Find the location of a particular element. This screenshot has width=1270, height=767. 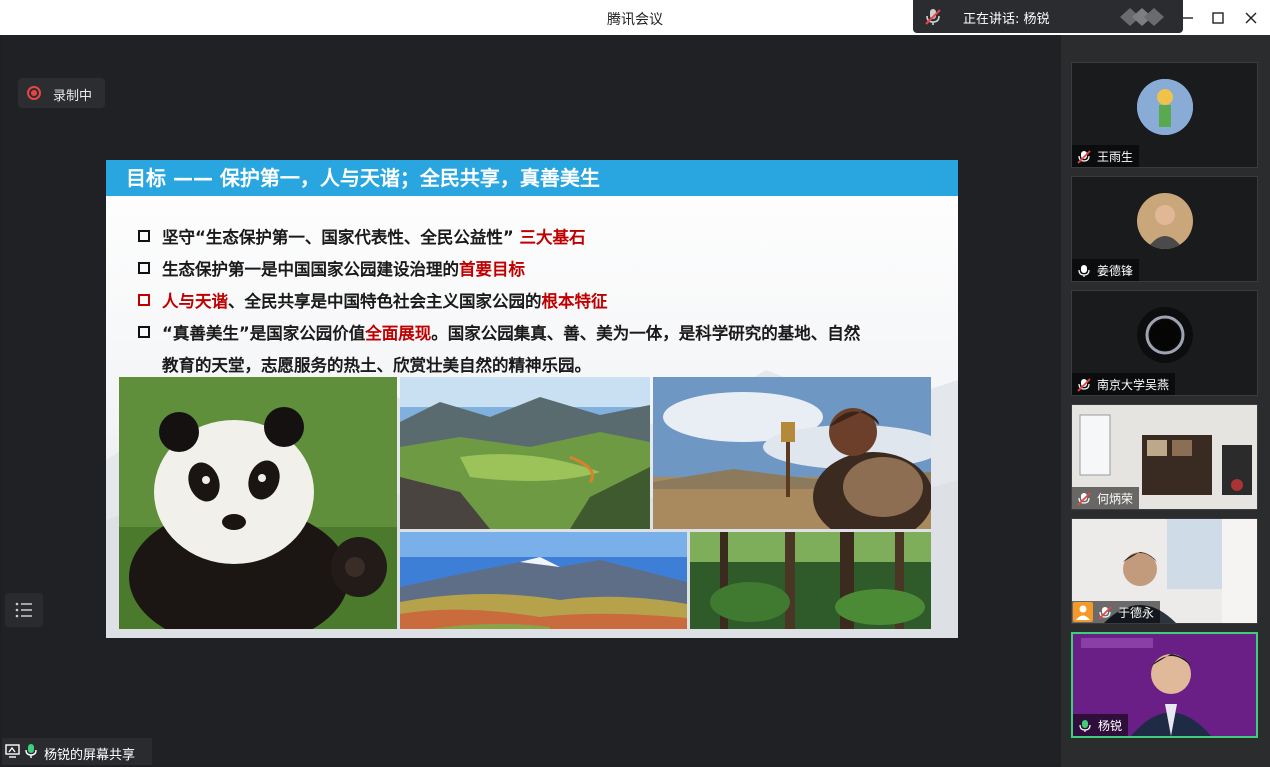

maximize-button is located at coordinates (1218, 17).